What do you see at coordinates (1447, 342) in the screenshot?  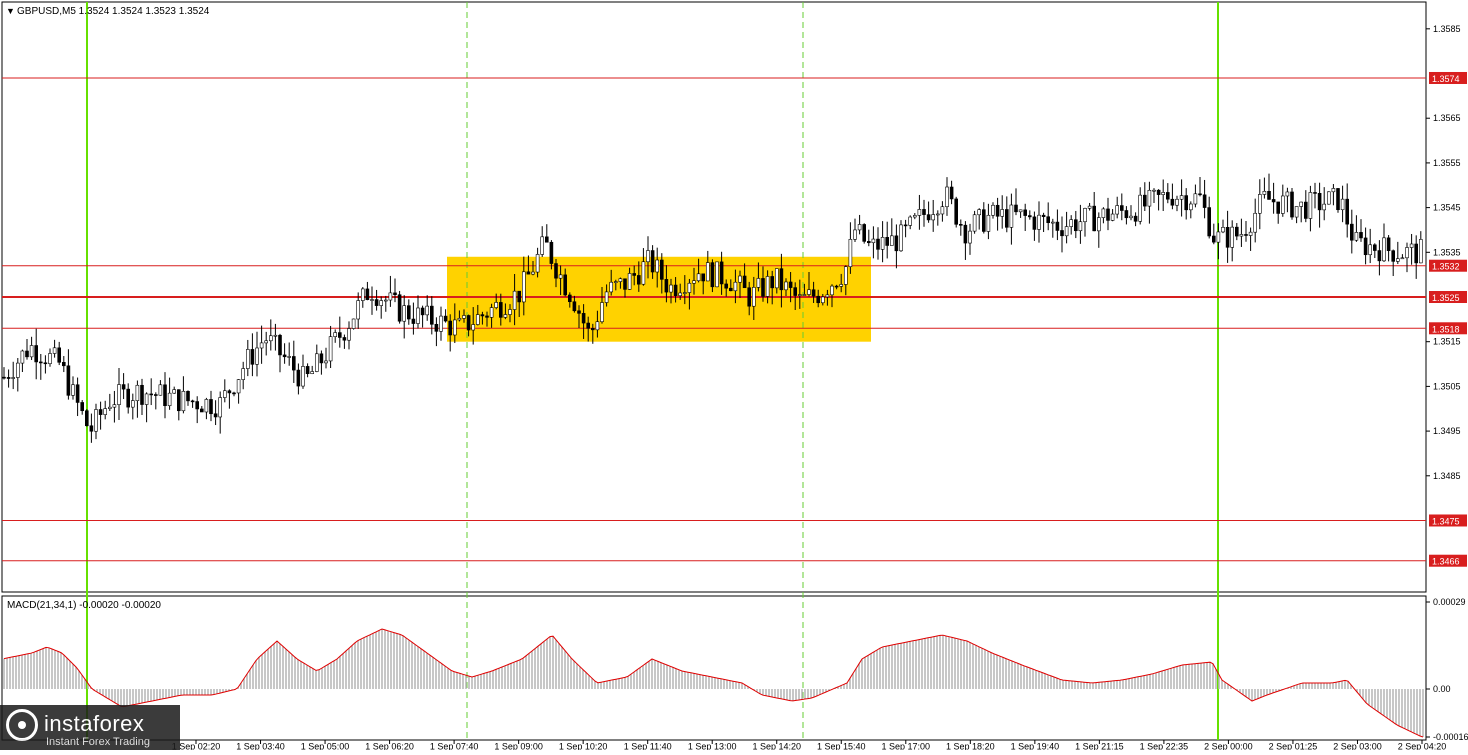 I see `price-tick-label: 1.3515` at bounding box center [1447, 342].